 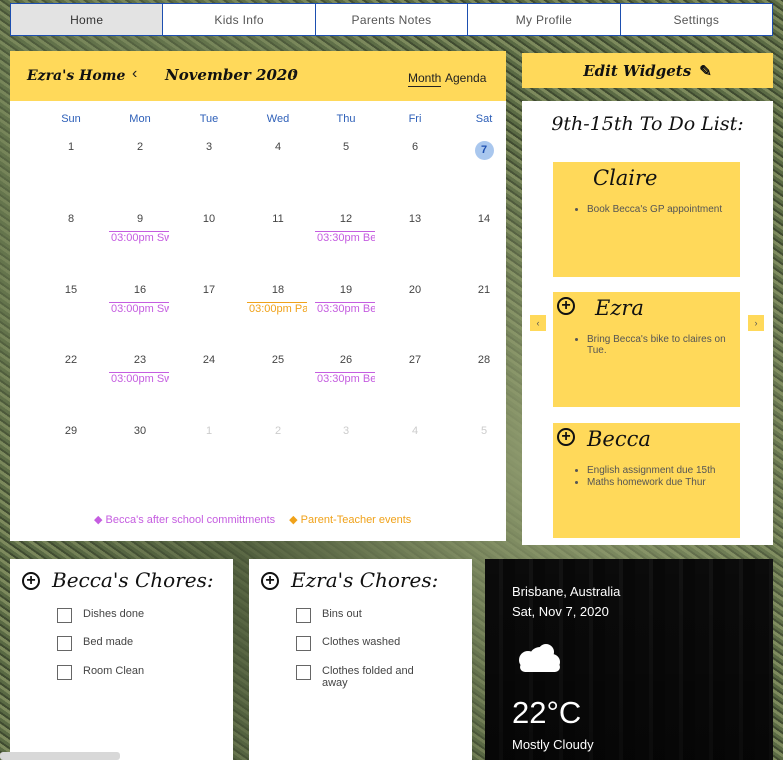 I want to click on calendar-day-number: 30, so click(x=140, y=431).